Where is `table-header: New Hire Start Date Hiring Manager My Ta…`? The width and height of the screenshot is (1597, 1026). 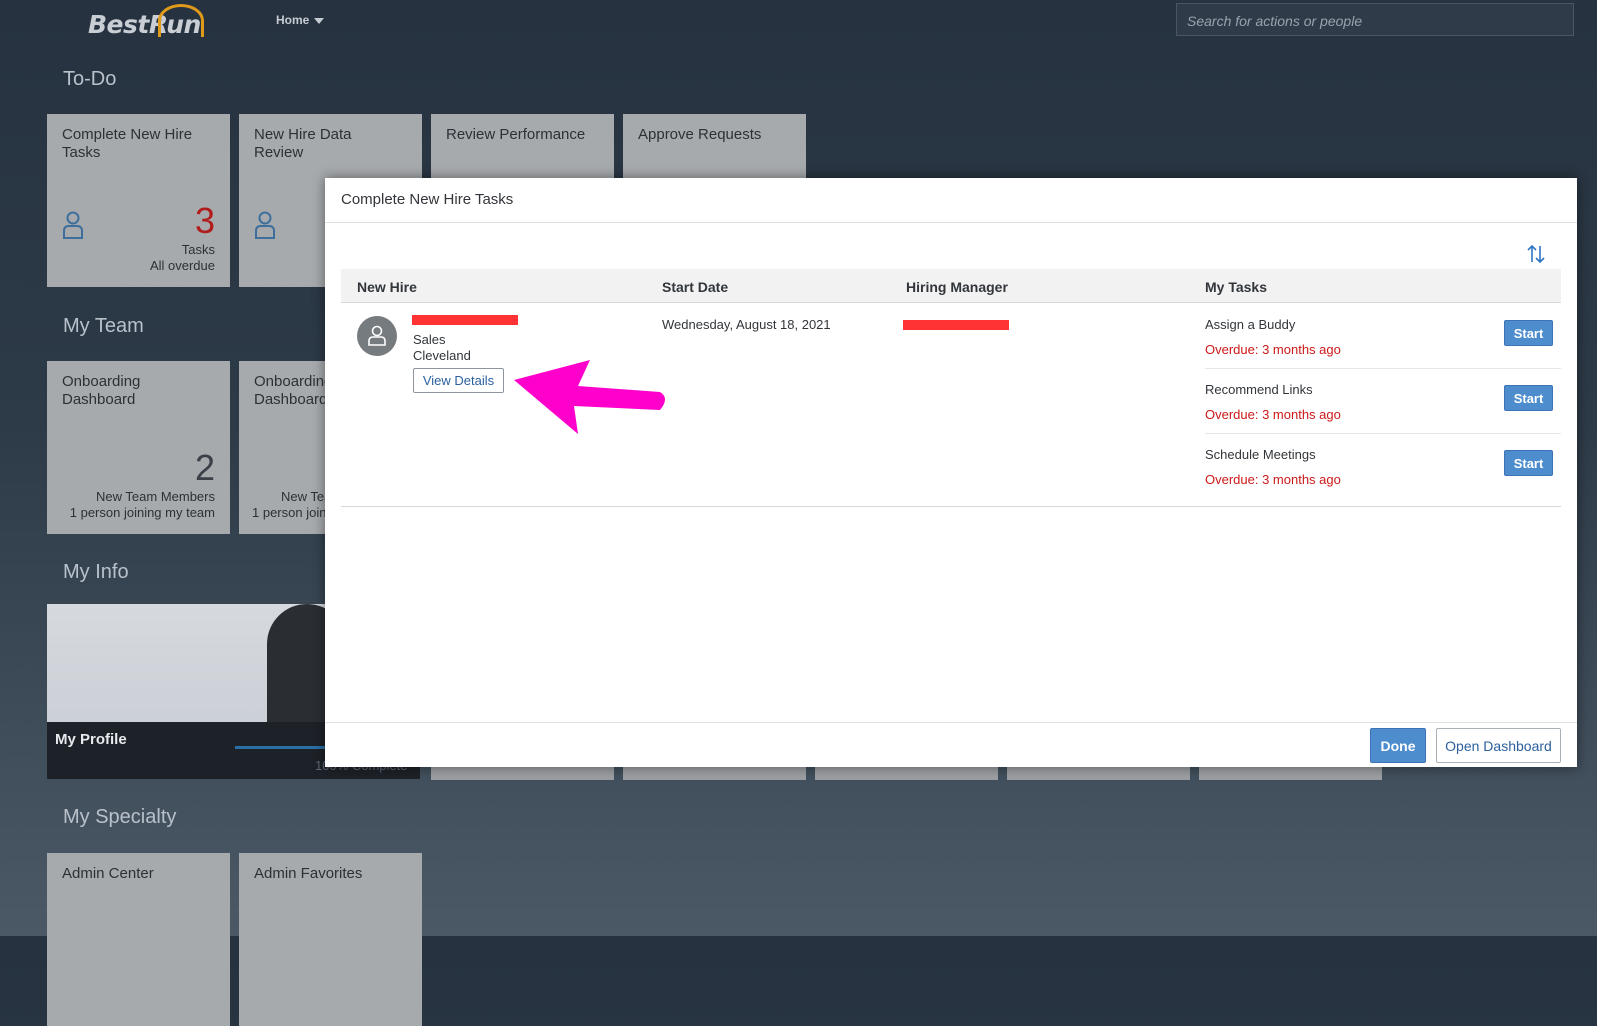 table-header: New Hire Start Date Hiring Manager My Ta… is located at coordinates (951, 286).